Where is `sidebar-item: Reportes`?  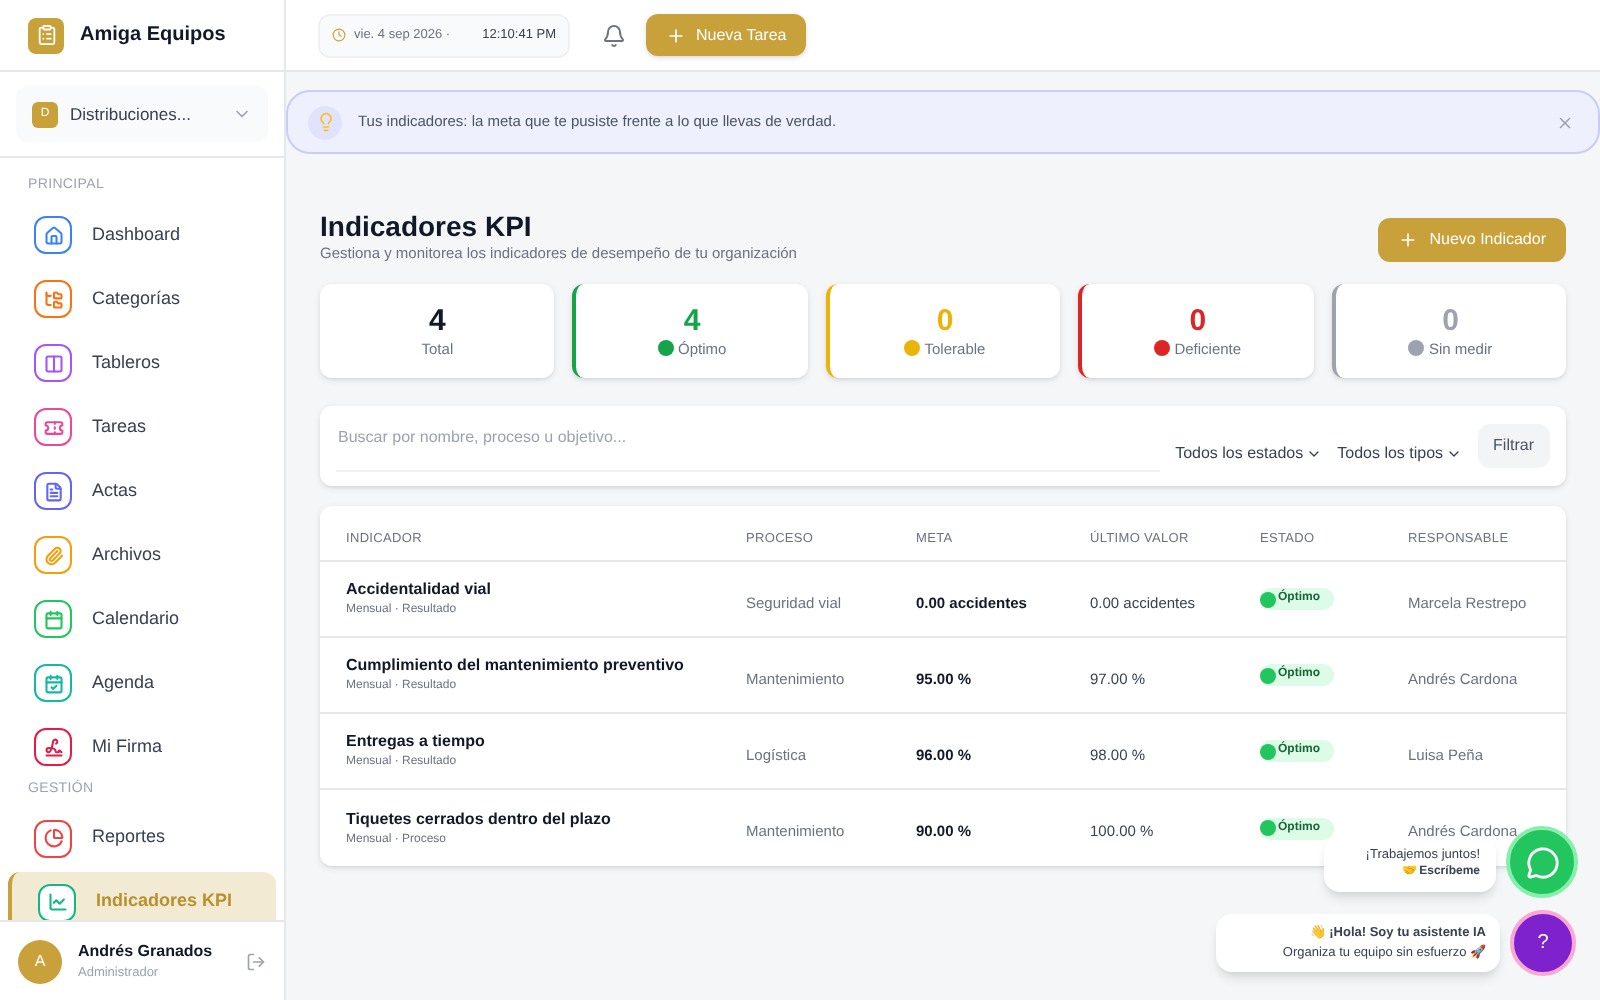
sidebar-item: Reportes is located at coordinates (142, 838).